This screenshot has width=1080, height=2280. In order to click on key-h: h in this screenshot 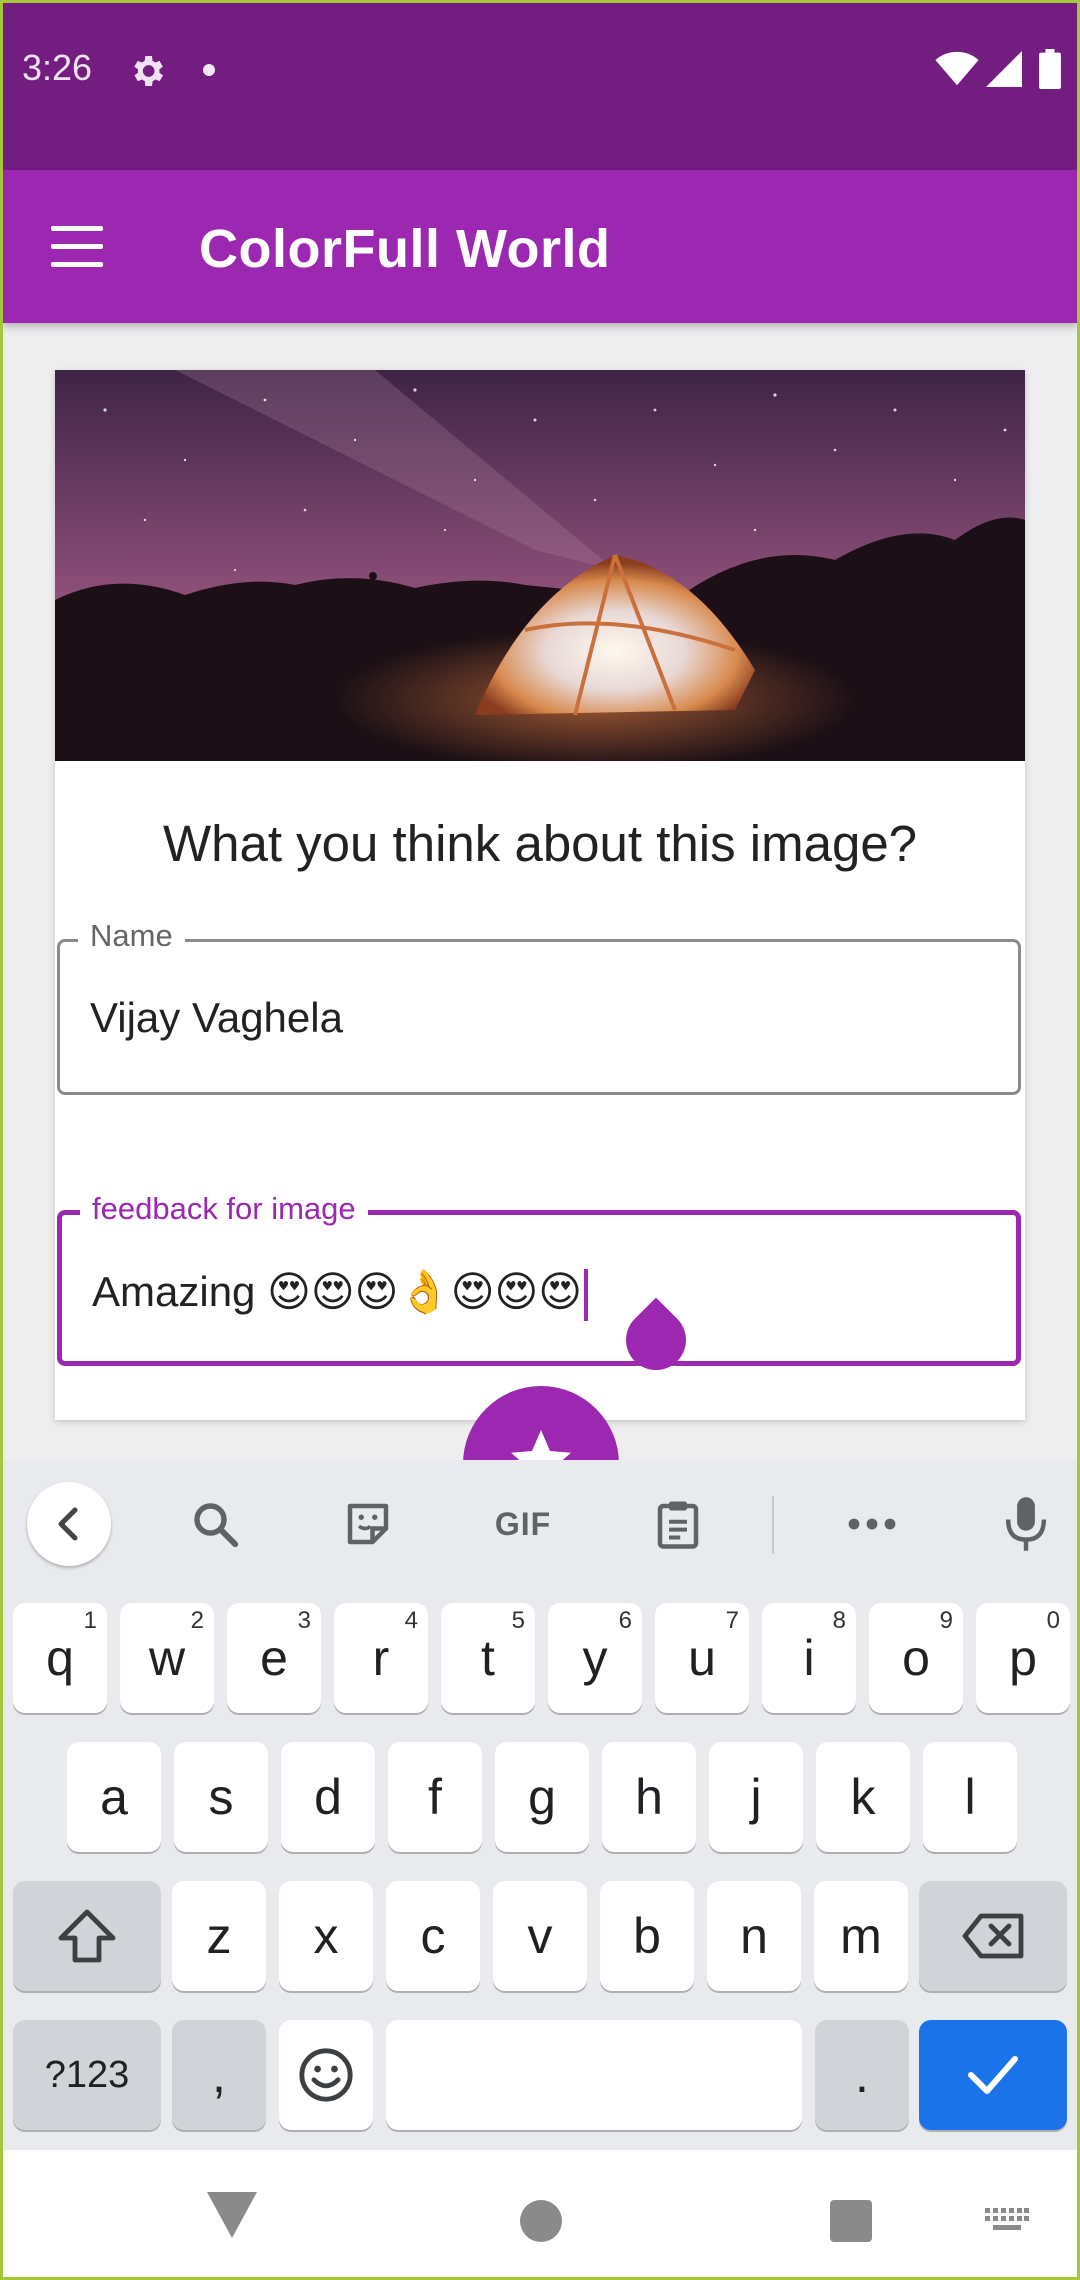, I will do `click(649, 1797)`.